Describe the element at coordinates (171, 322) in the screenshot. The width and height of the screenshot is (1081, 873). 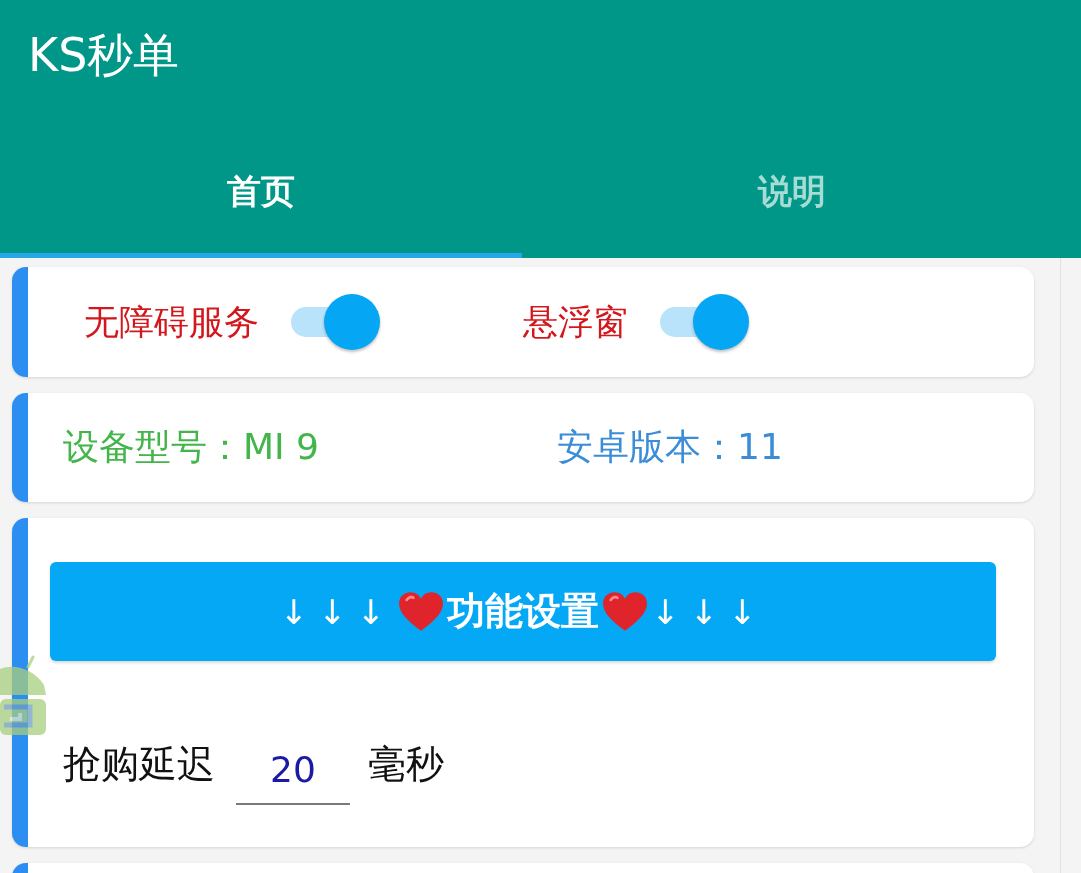
I see `switch-label: 无障碍服务` at that location.